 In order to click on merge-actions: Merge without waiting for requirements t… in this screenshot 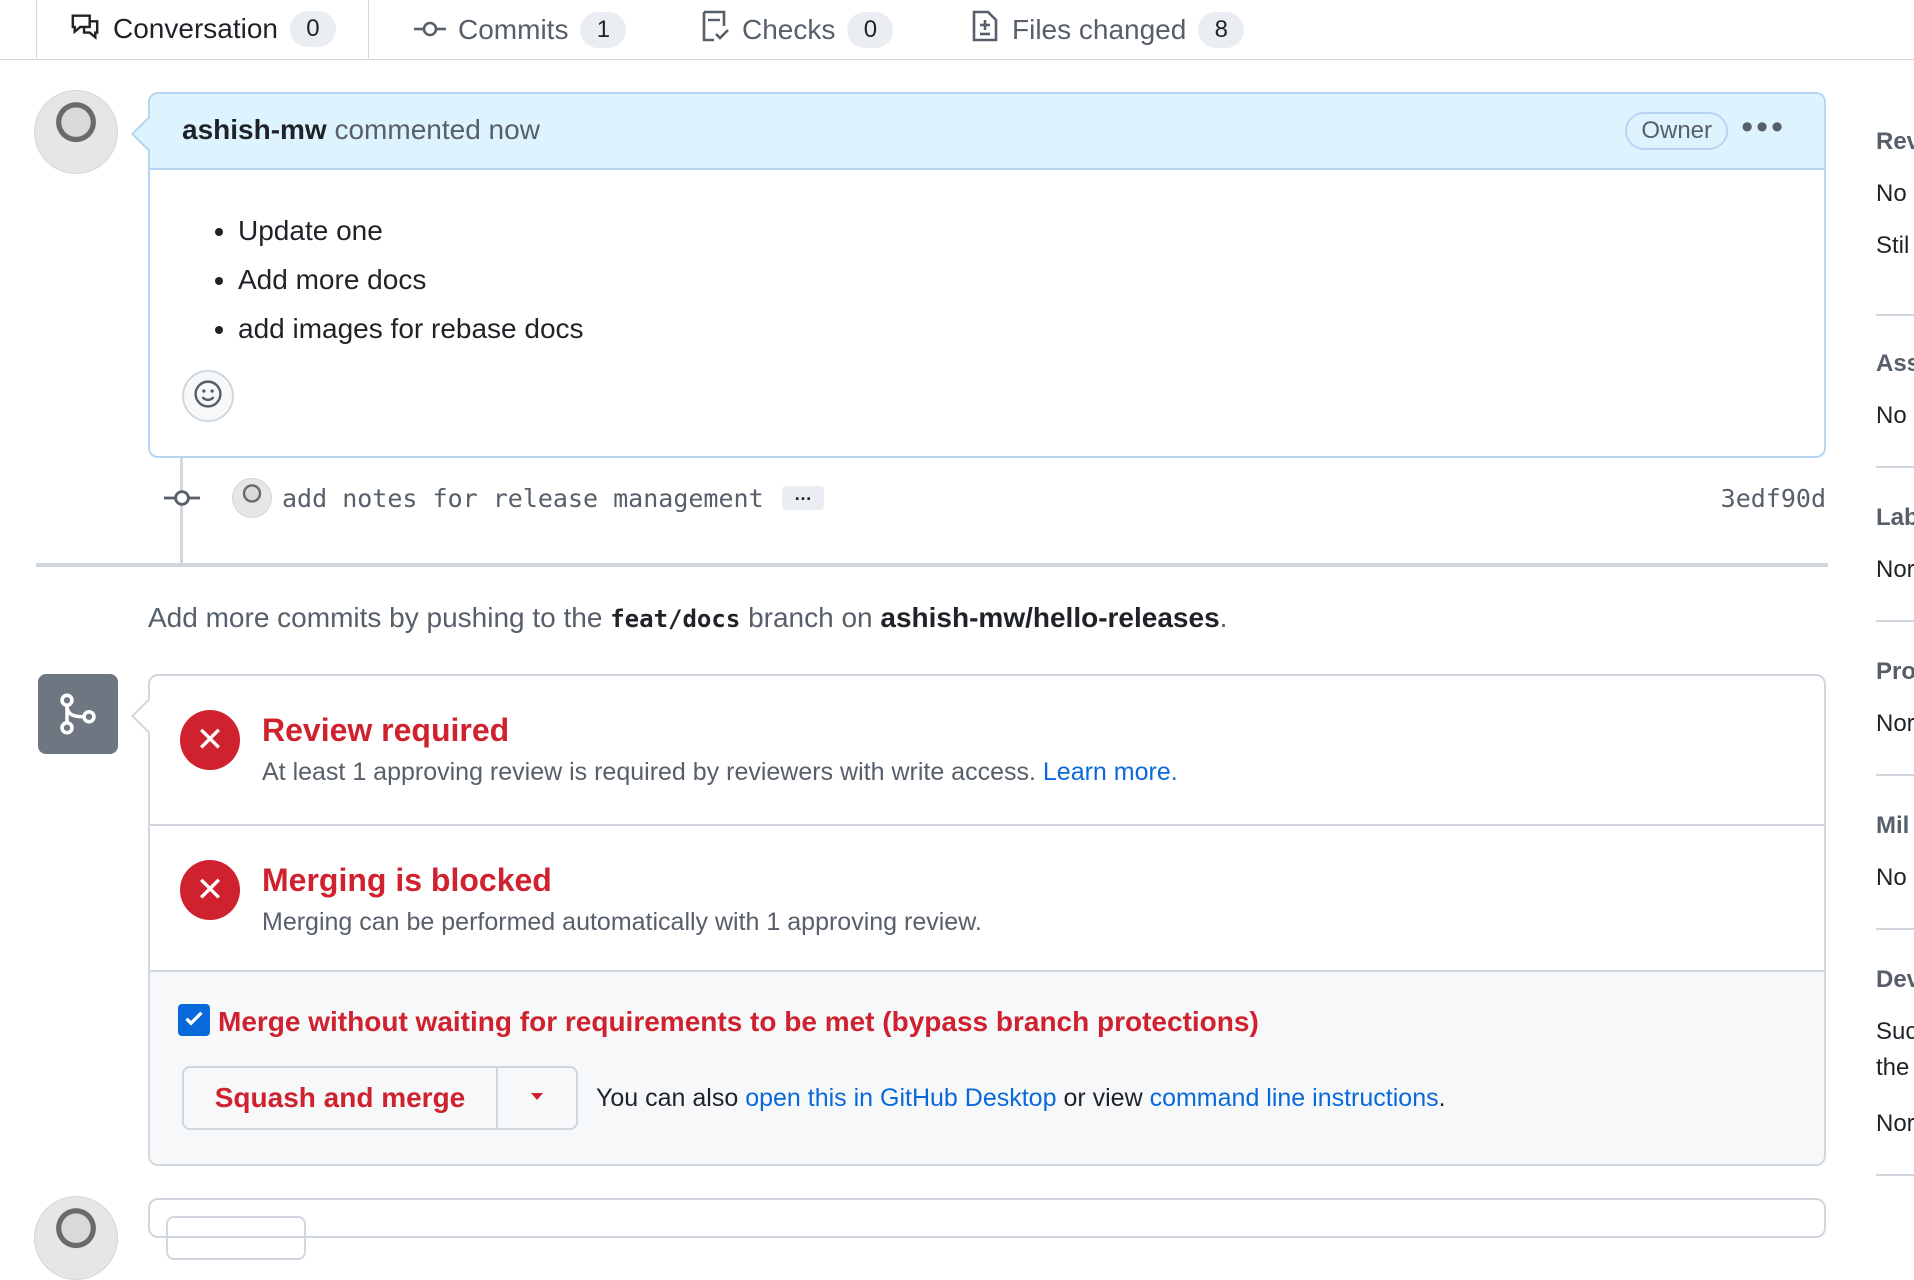, I will do `click(987, 1068)`.